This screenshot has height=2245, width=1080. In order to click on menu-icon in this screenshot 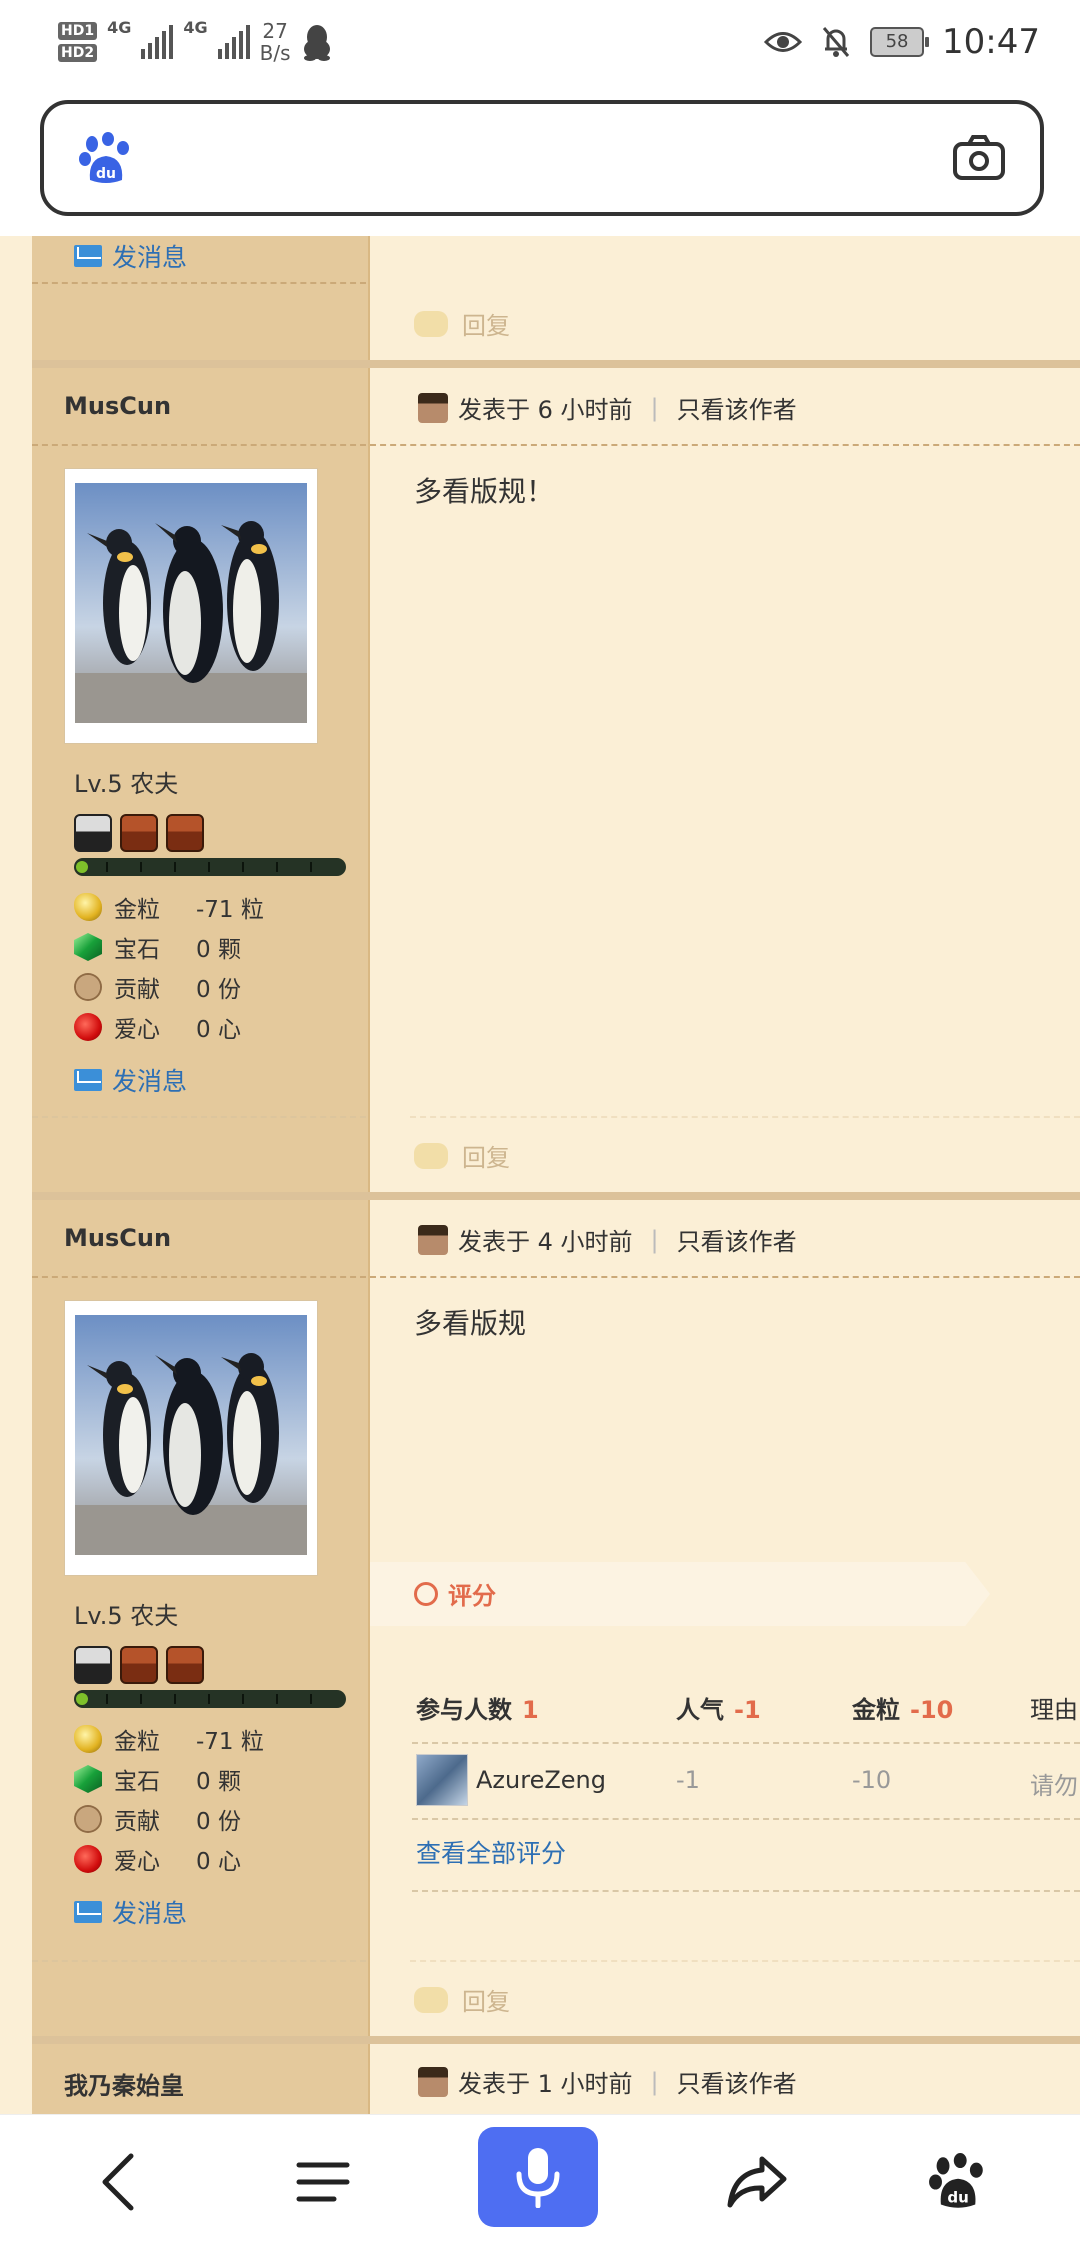, I will do `click(323, 2182)`.